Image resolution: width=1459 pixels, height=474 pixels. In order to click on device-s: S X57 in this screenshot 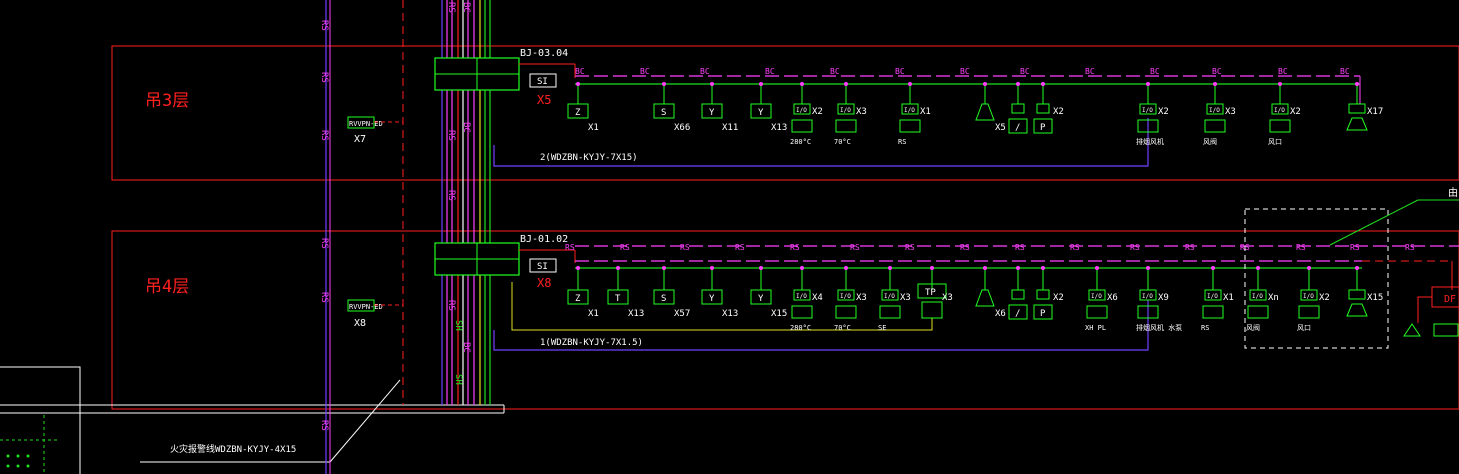, I will do `click(671, 292)`.